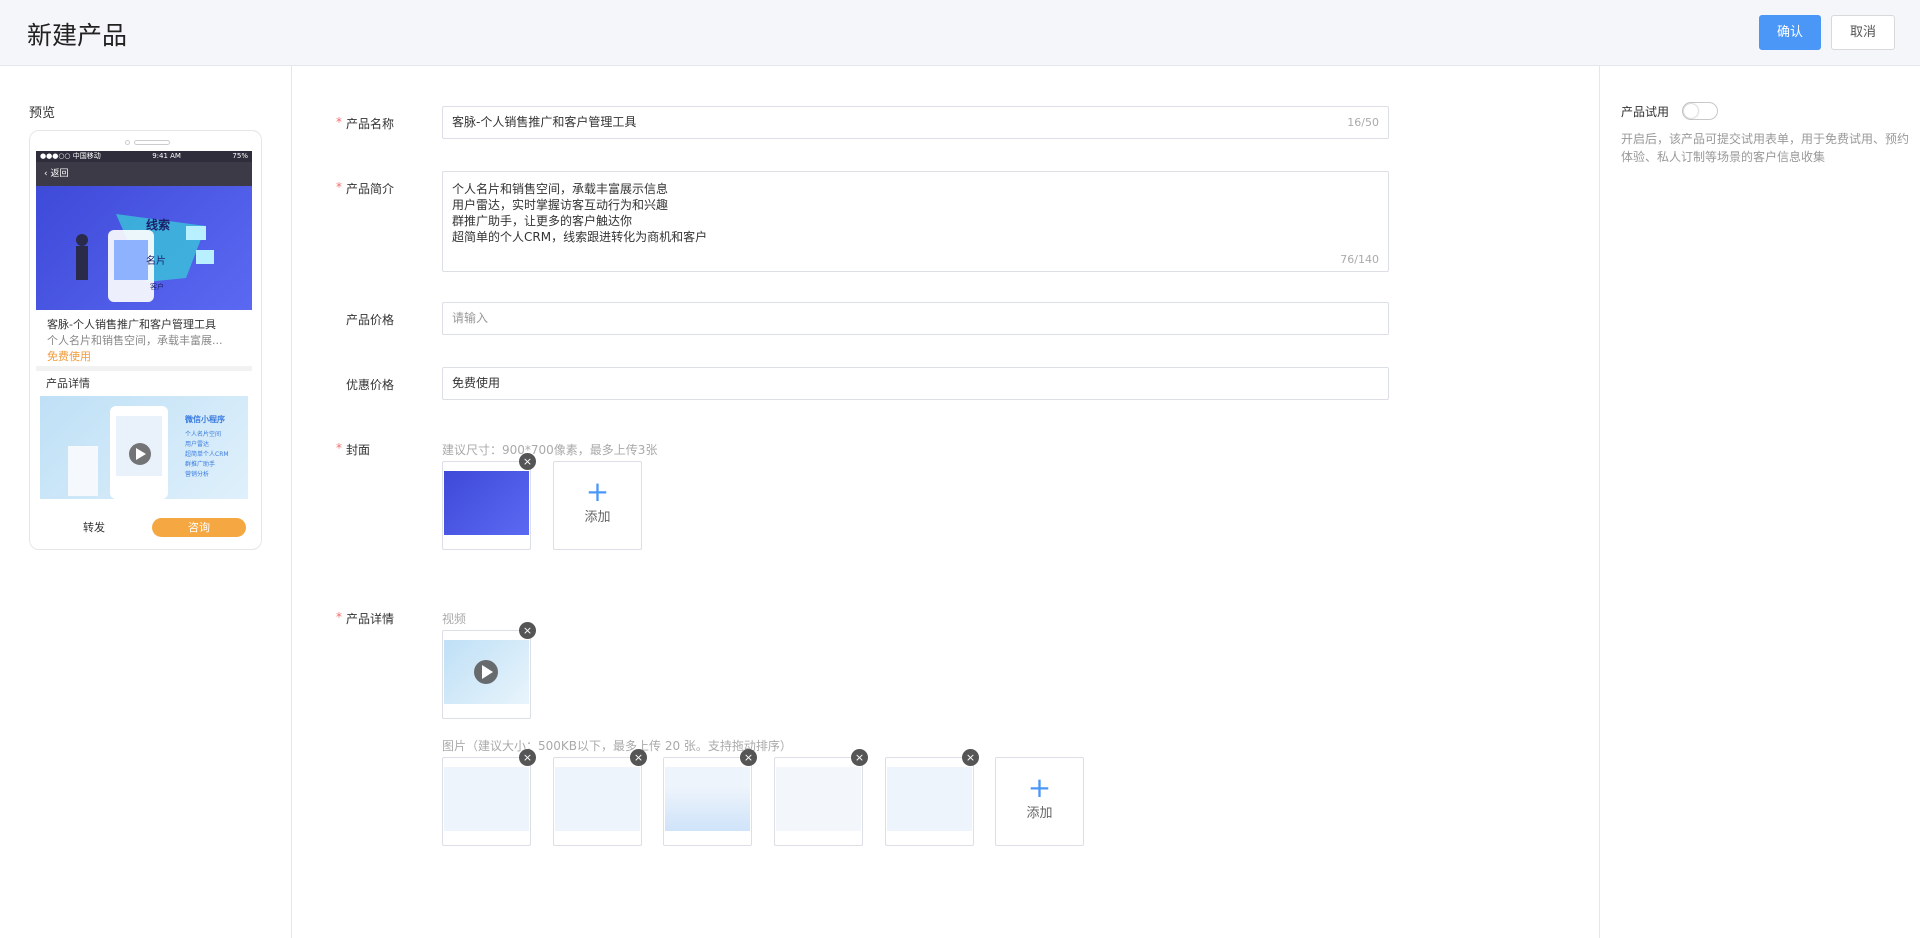  I want to click on intro-line: 用户雷达，实时掌握访客互动行为和兴趣, so click(560, 205).